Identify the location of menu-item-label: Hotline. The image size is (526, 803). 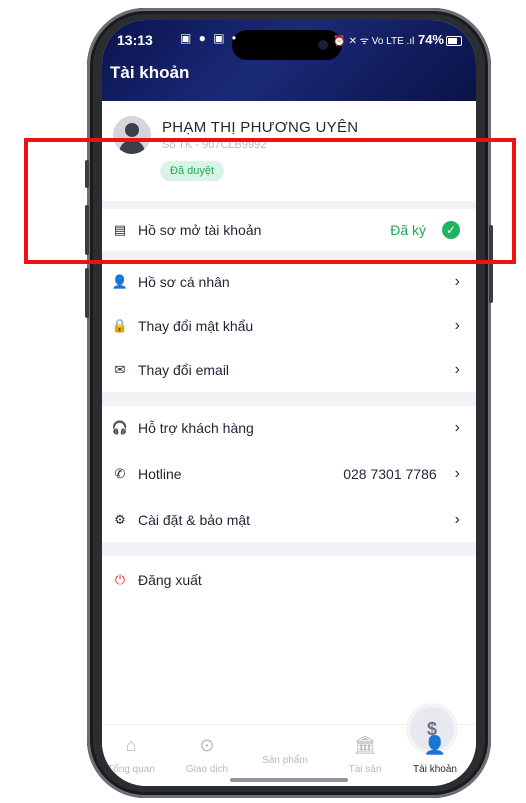
(160, 474).